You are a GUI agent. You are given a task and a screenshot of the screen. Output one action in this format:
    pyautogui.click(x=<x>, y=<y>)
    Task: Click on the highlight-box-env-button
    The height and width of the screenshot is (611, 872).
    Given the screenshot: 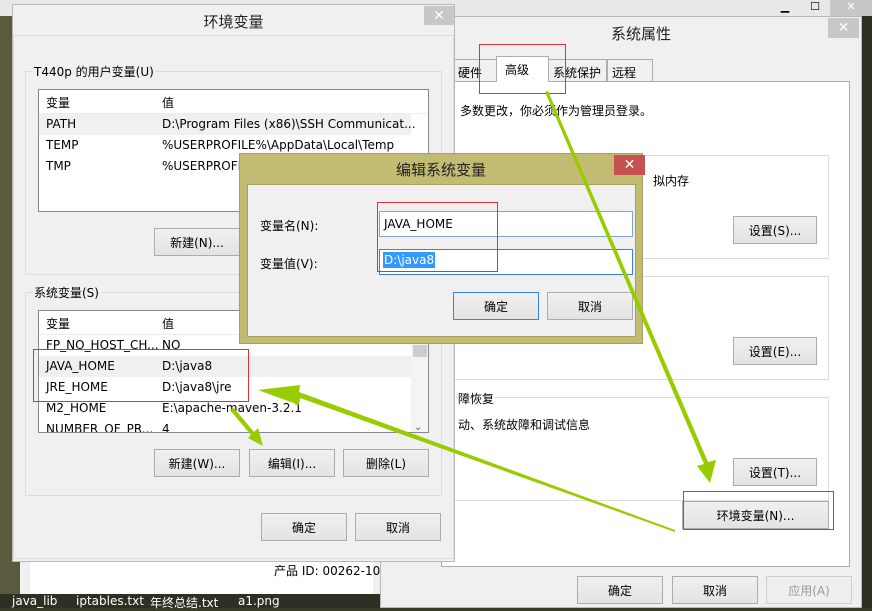 What is the action you would take?
    pyautogui.click(x=758, y=510)
    